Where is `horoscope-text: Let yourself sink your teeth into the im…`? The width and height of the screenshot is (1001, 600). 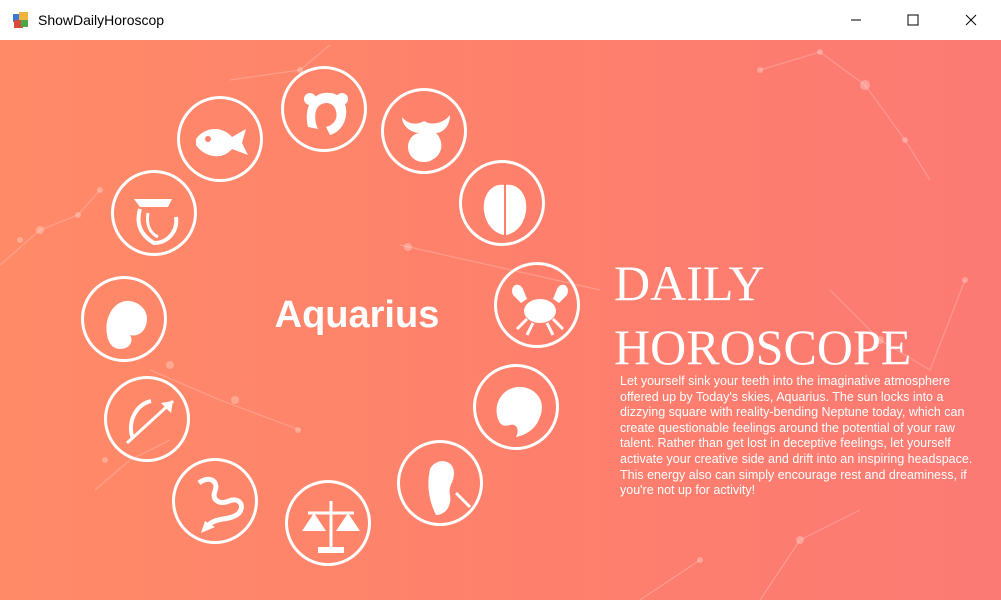
horoscope-text: Let yourself sink your teeth into the im… is located at coordinates (796, 436).